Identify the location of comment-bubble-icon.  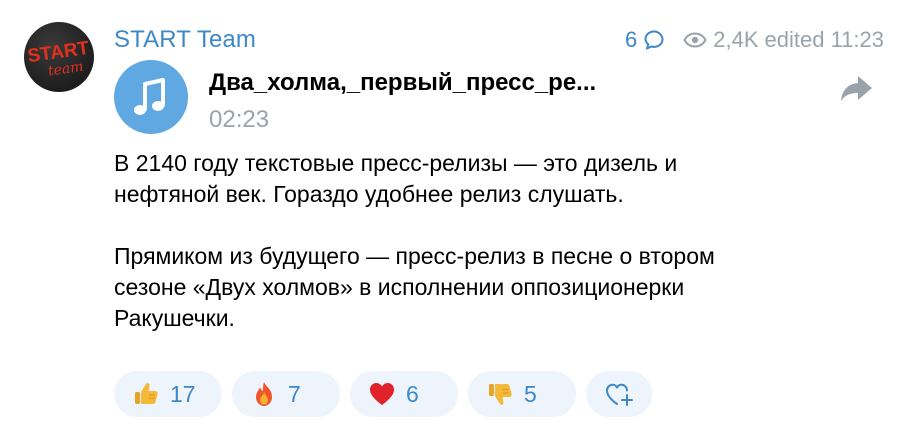
(654, 40).